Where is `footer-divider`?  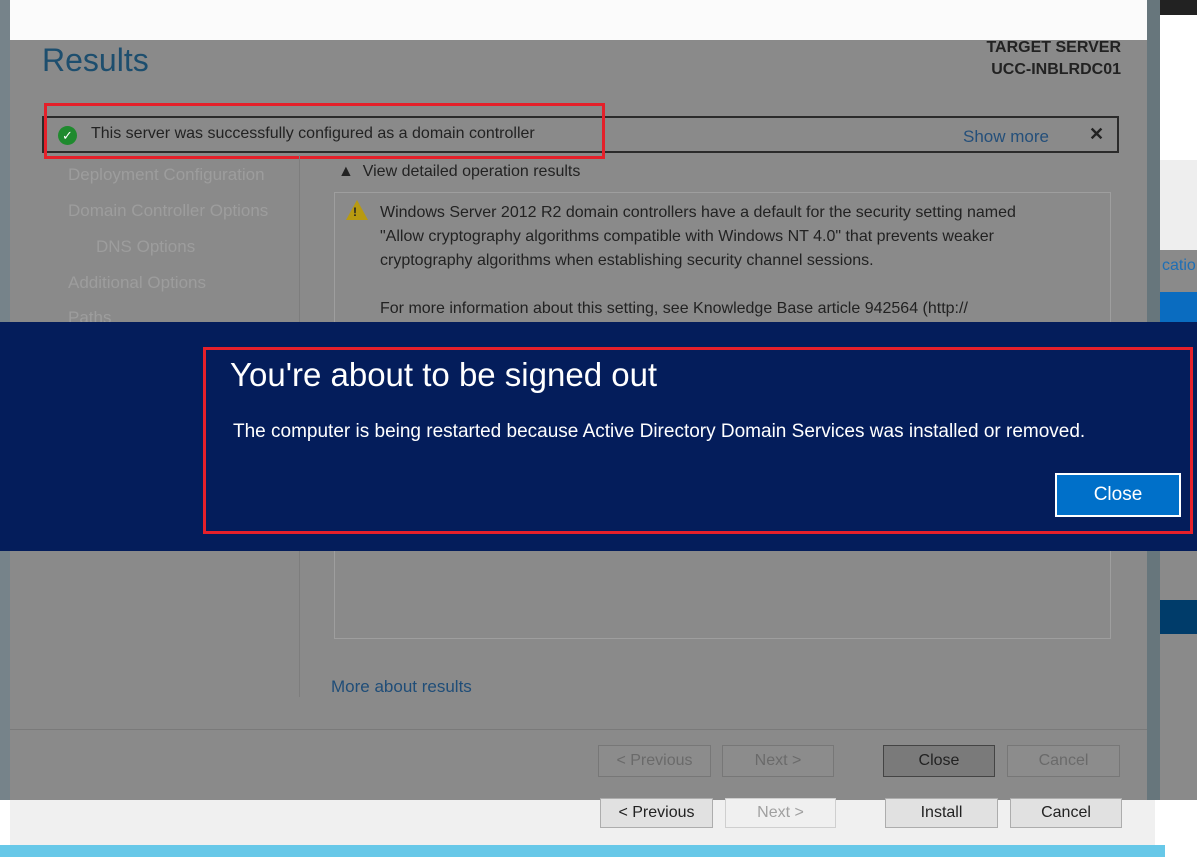
footer-divider is located at coordinates (578, 729).